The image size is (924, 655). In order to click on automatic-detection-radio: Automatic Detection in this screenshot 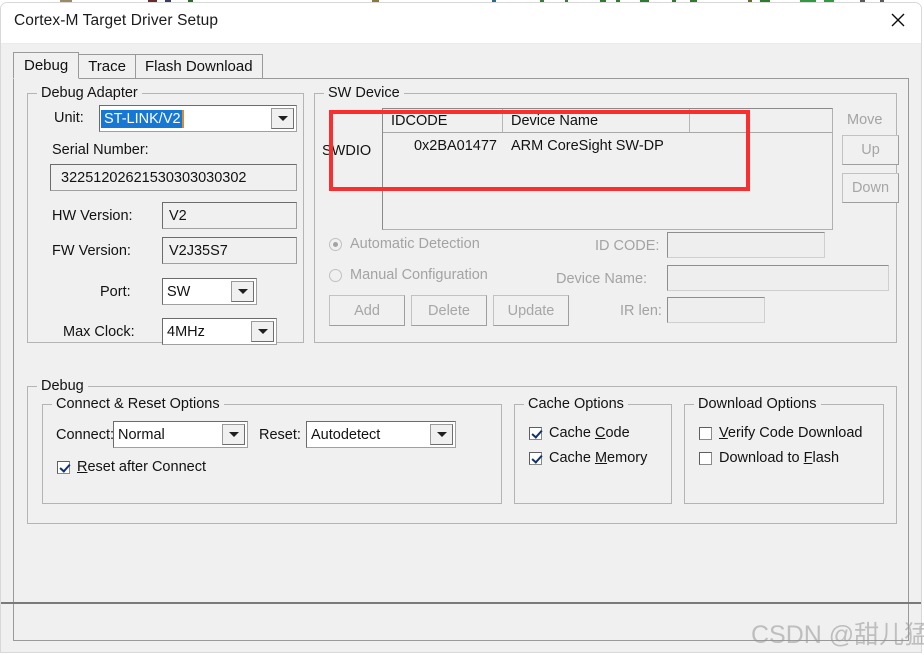, I will do `click(404, 244)`.